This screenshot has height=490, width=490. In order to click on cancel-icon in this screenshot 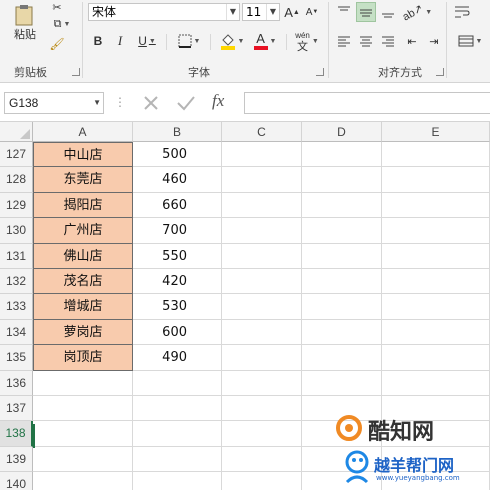, I will do `click(151, 103)`.